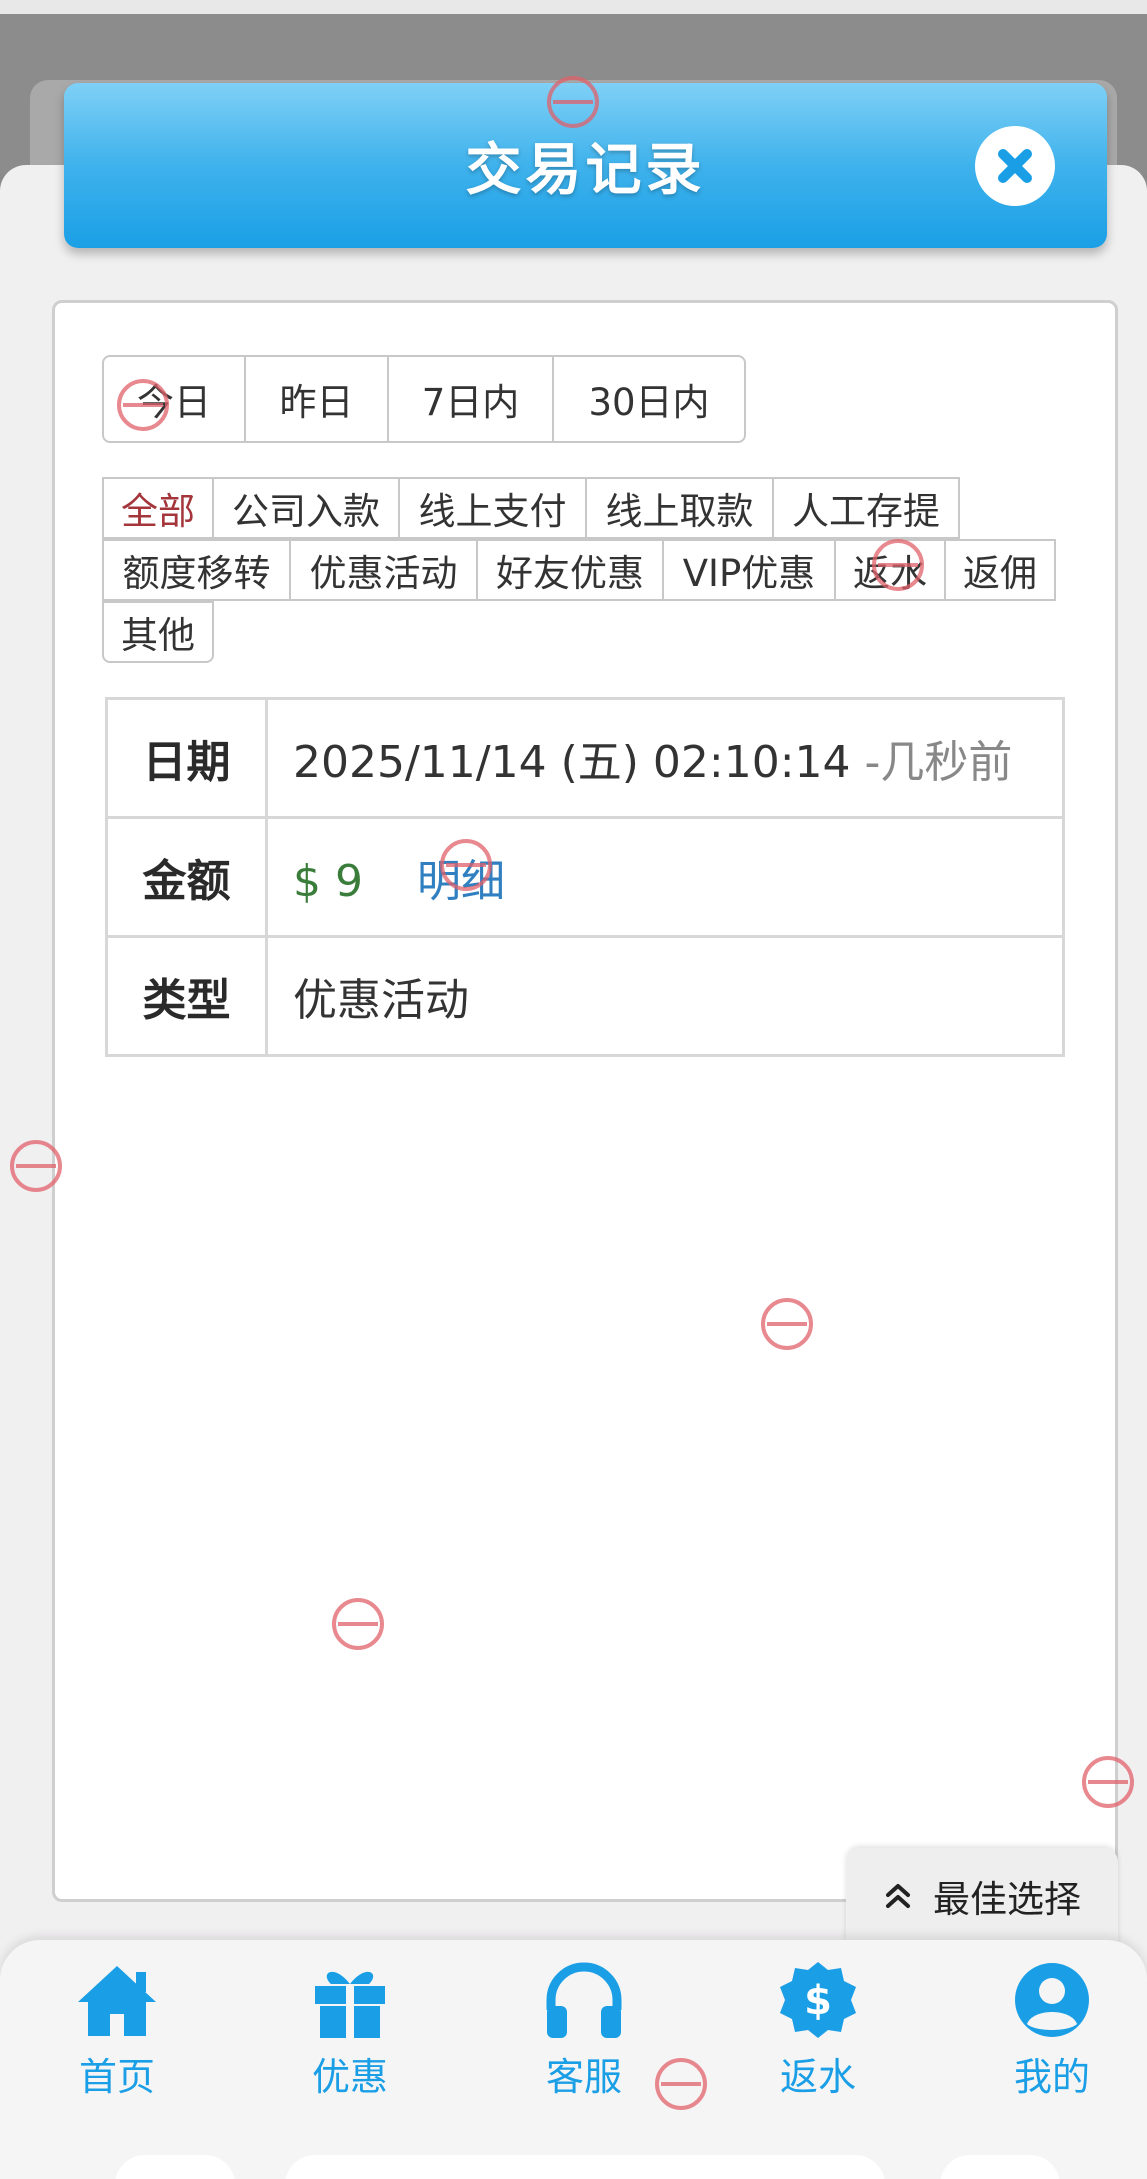 The height and width of the screenshot is (2179, 1147). Describe the element at coordinates (679, 508) in the screenshot. I see `category-online-withdraw: 线上取款` at that location.